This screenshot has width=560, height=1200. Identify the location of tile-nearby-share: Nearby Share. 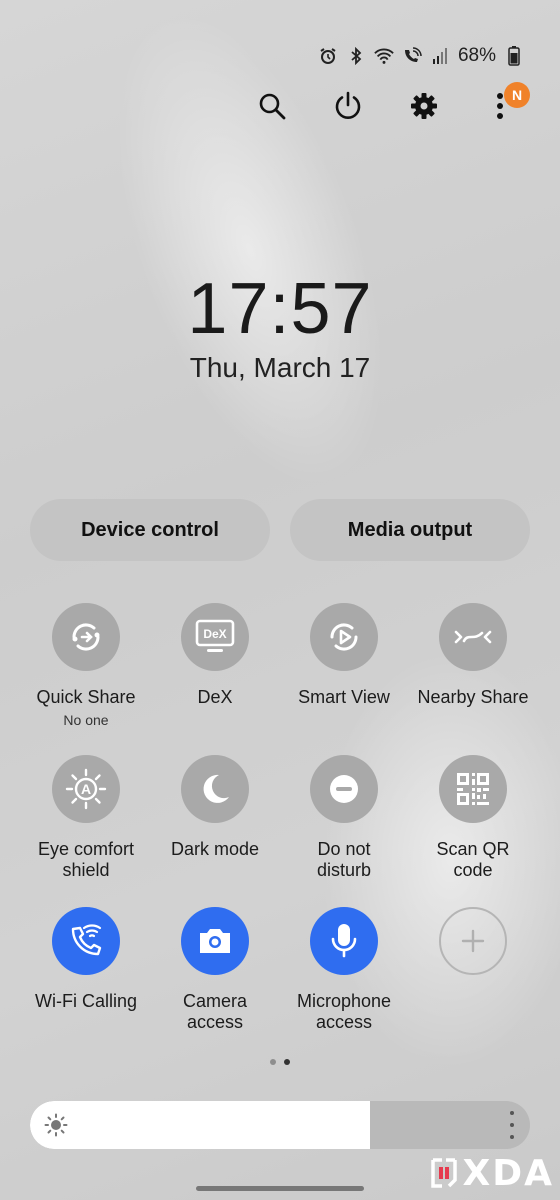
(473, 655).